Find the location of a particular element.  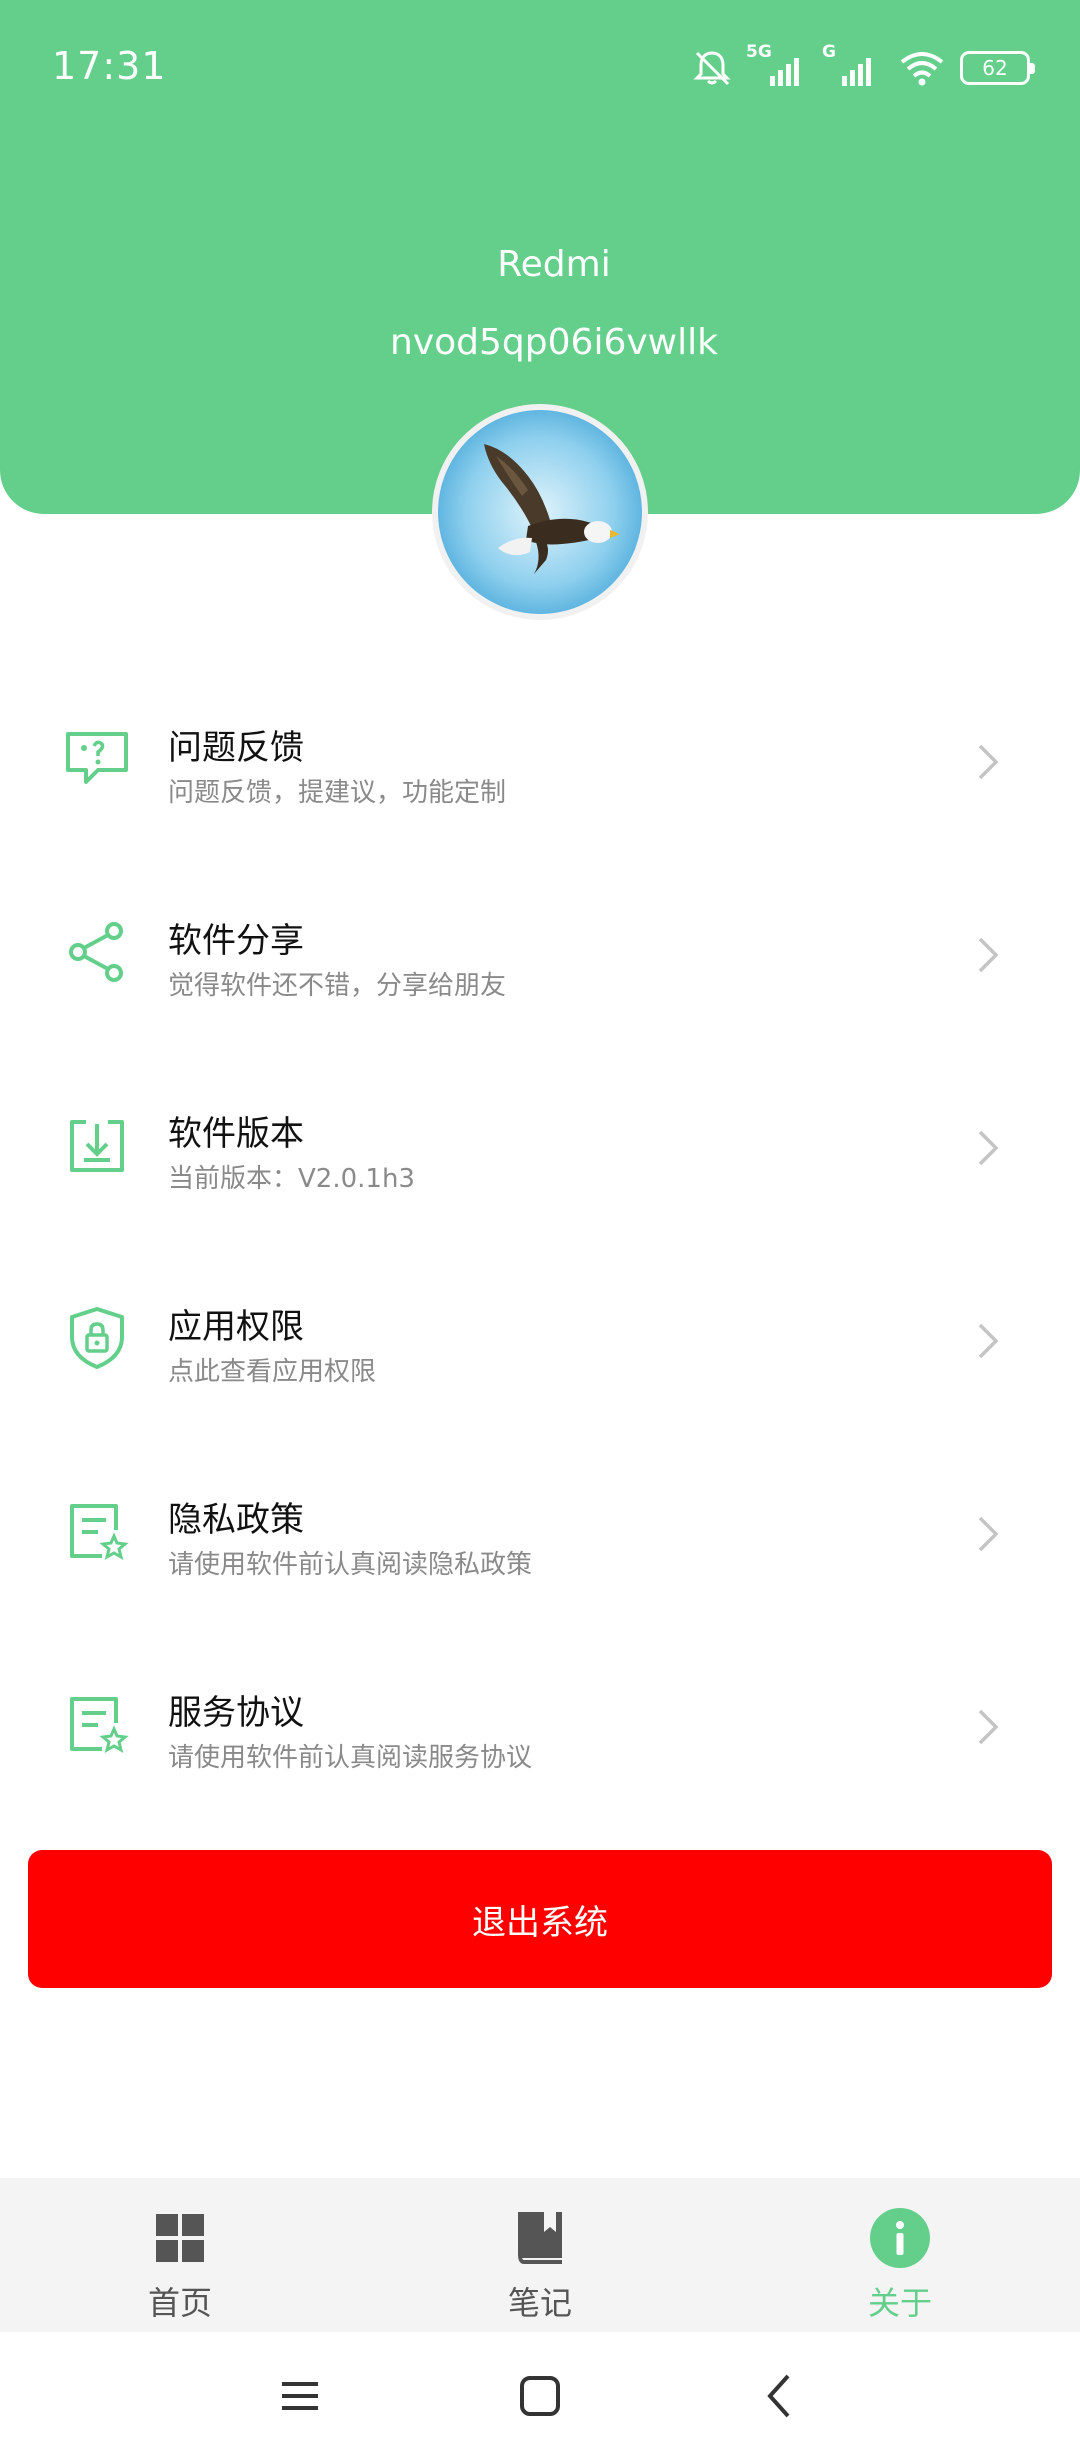

status-icons: 5G G 62 is located at coordinates (863, 67).